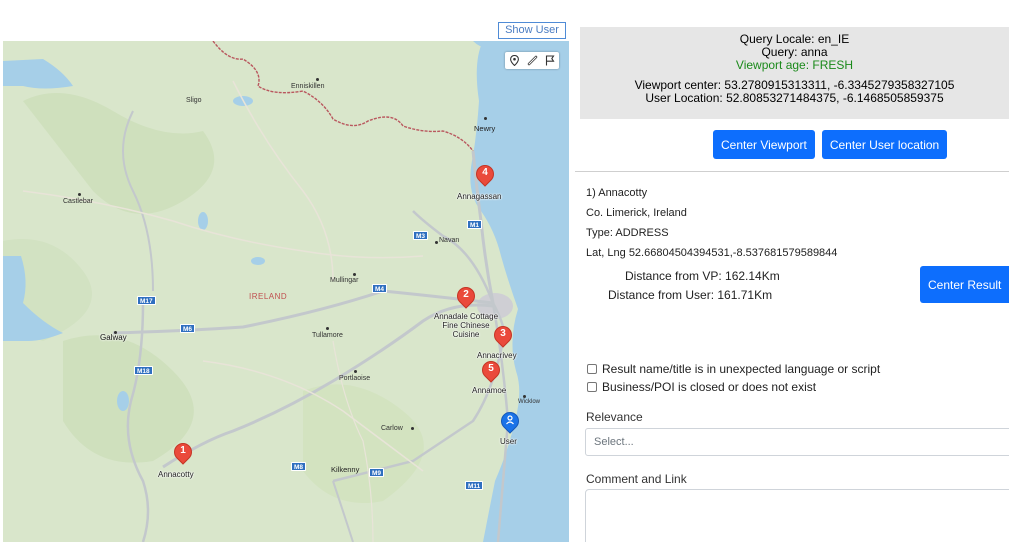 The image size is (1009, 542). Describe the element at coordinates (884, 144) in the screenshot. I see `center-user-location-button: Center User location` at that location.